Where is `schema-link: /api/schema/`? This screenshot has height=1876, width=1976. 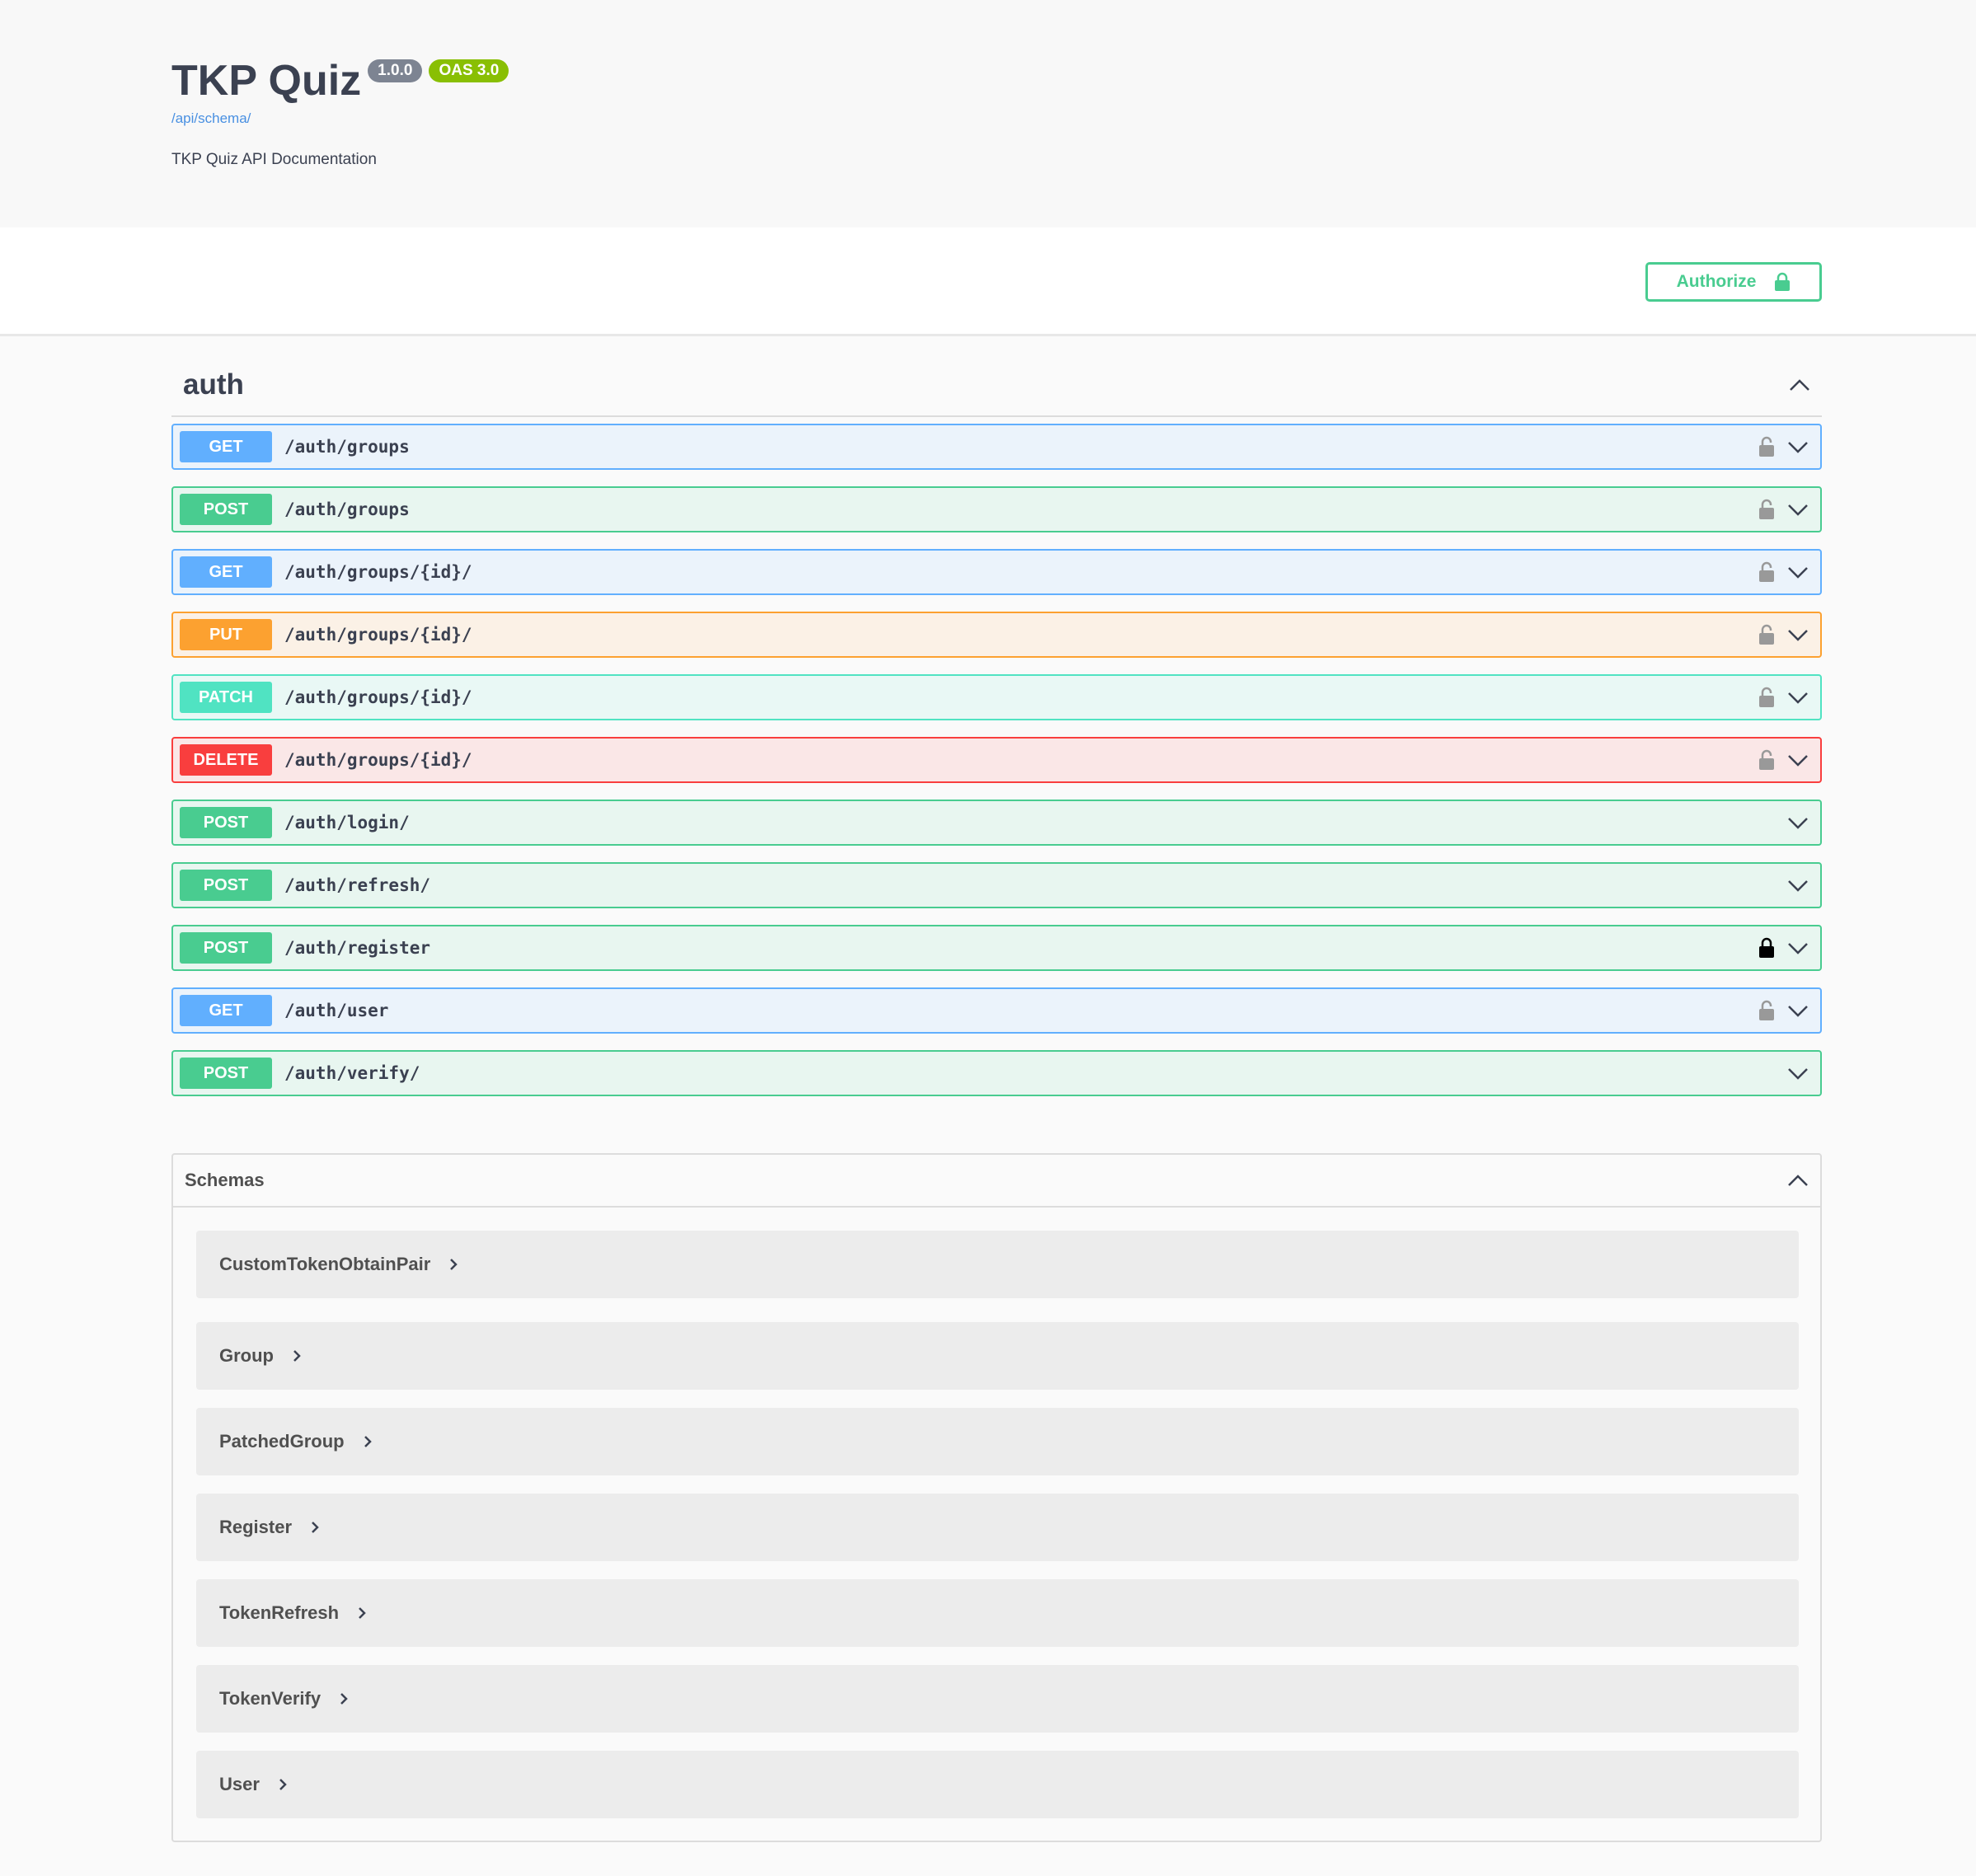
schema-link: /api/schema/ is located at coordinates (211, 119).